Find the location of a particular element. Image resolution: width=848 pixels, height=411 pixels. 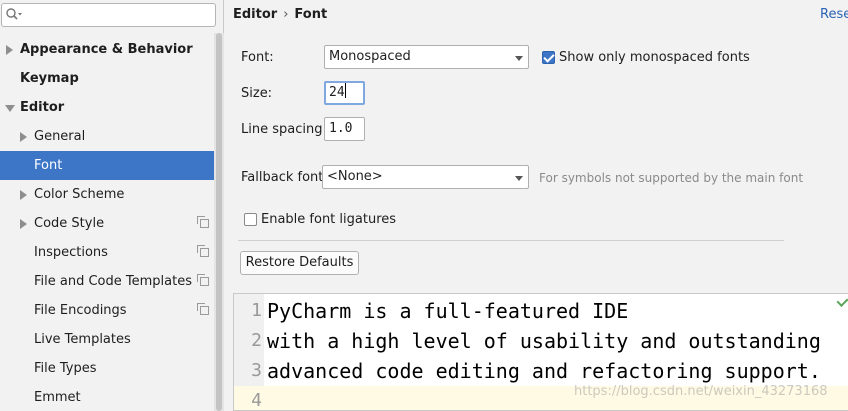

sidebar-item-label: File and Code Templates is located at coordinates (113, 281).